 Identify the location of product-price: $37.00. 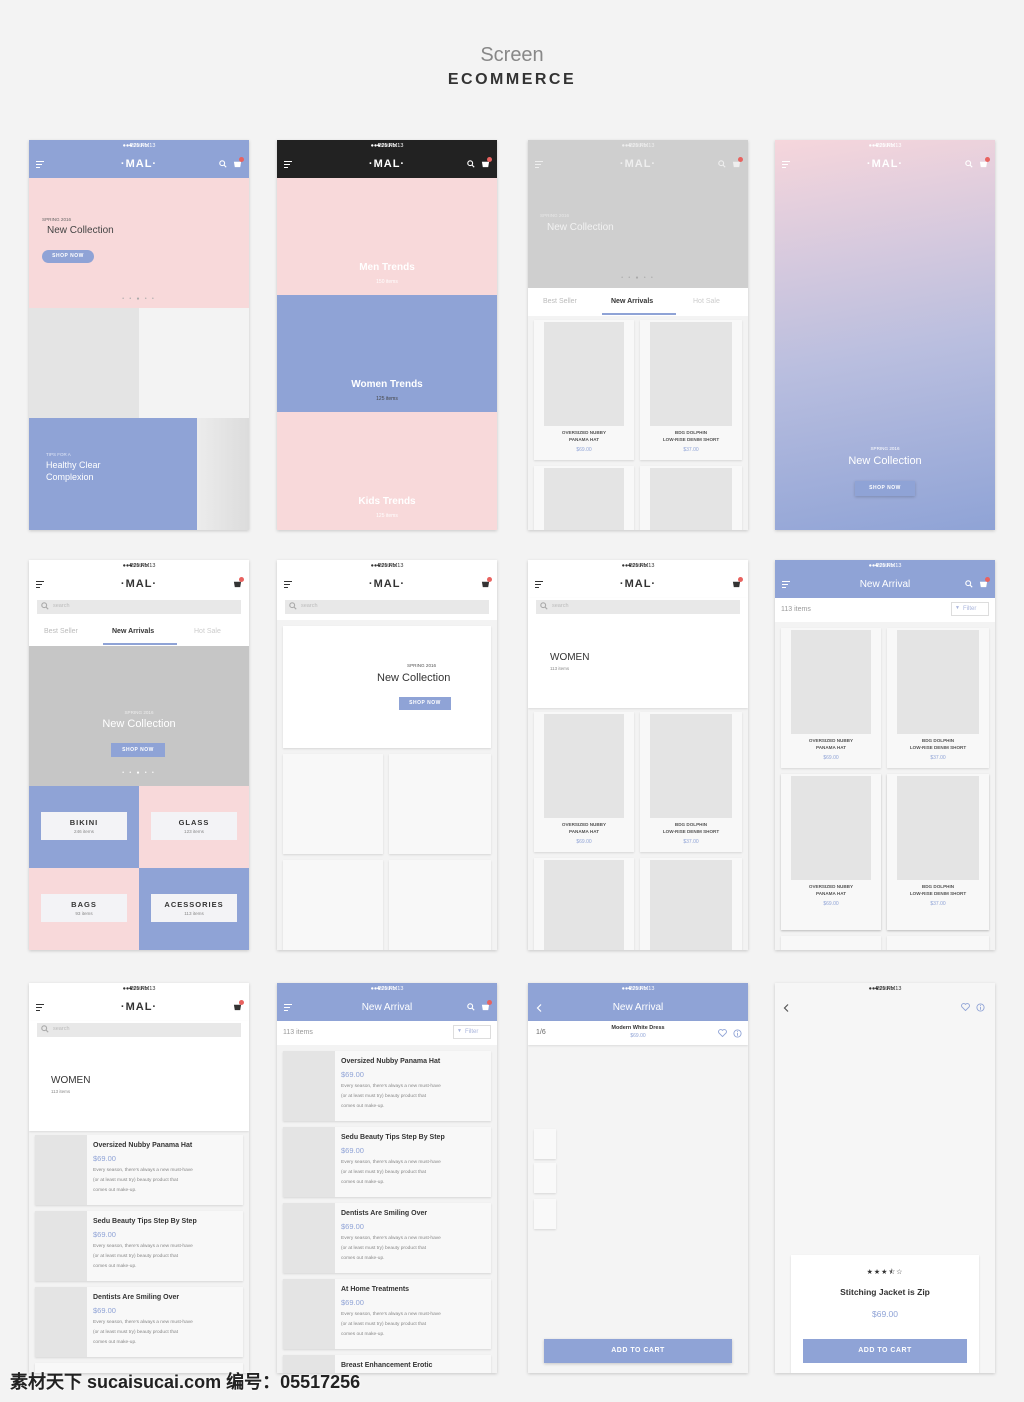
(691, 450).